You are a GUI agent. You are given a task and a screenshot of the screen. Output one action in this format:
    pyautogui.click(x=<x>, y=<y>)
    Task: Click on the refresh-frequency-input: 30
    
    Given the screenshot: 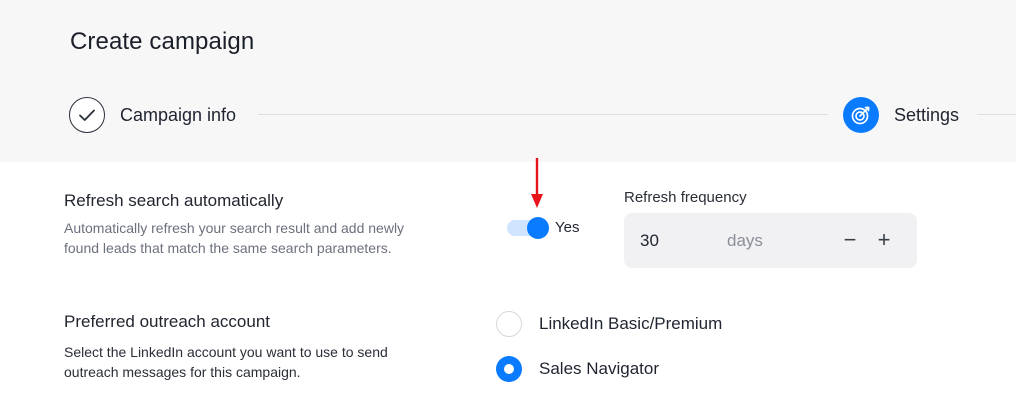 What is the action you would take?
    pyautogui.click(x=649, y=241)
    